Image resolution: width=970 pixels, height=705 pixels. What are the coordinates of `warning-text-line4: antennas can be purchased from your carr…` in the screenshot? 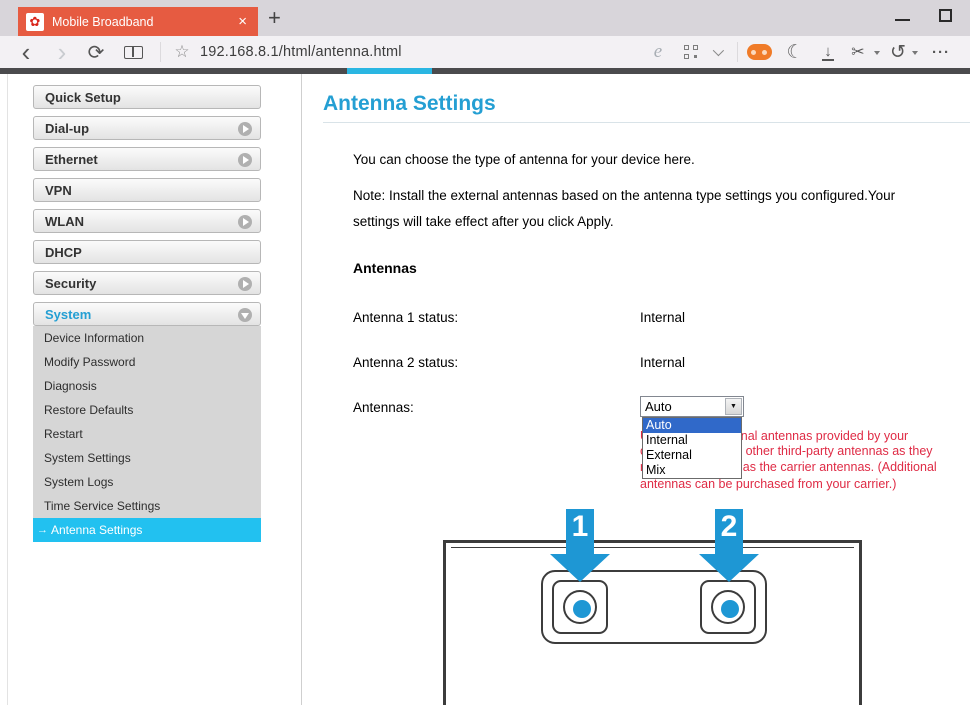 It's located at (768, 484).